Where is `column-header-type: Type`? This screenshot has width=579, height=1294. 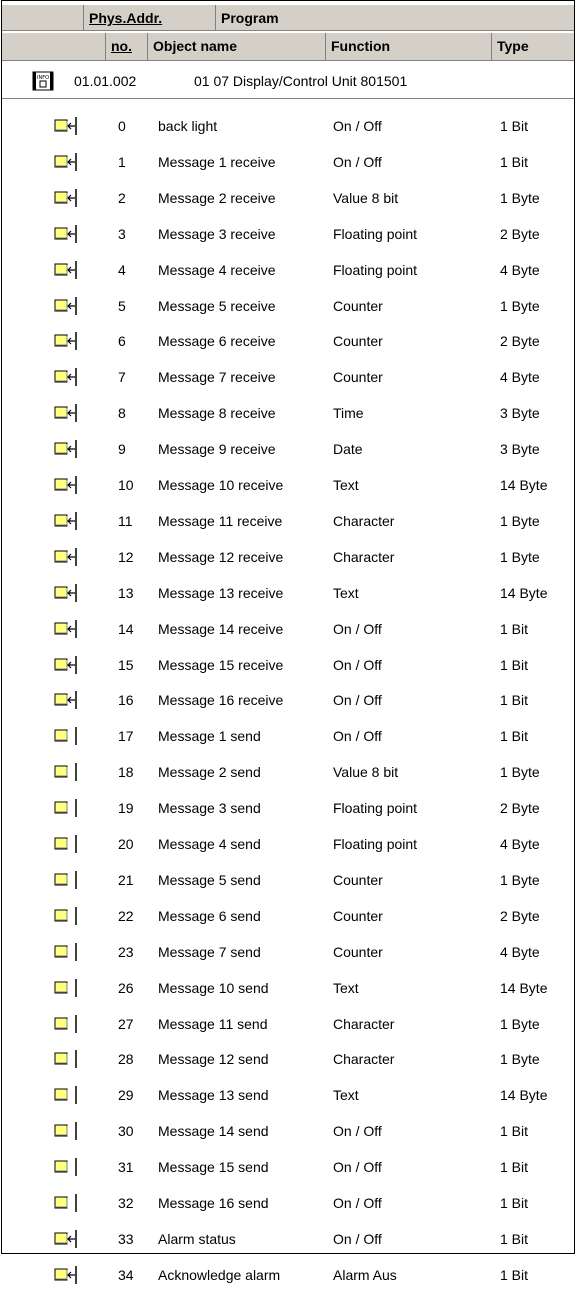
column-header-type: Type is located at coordinates (534, 46).